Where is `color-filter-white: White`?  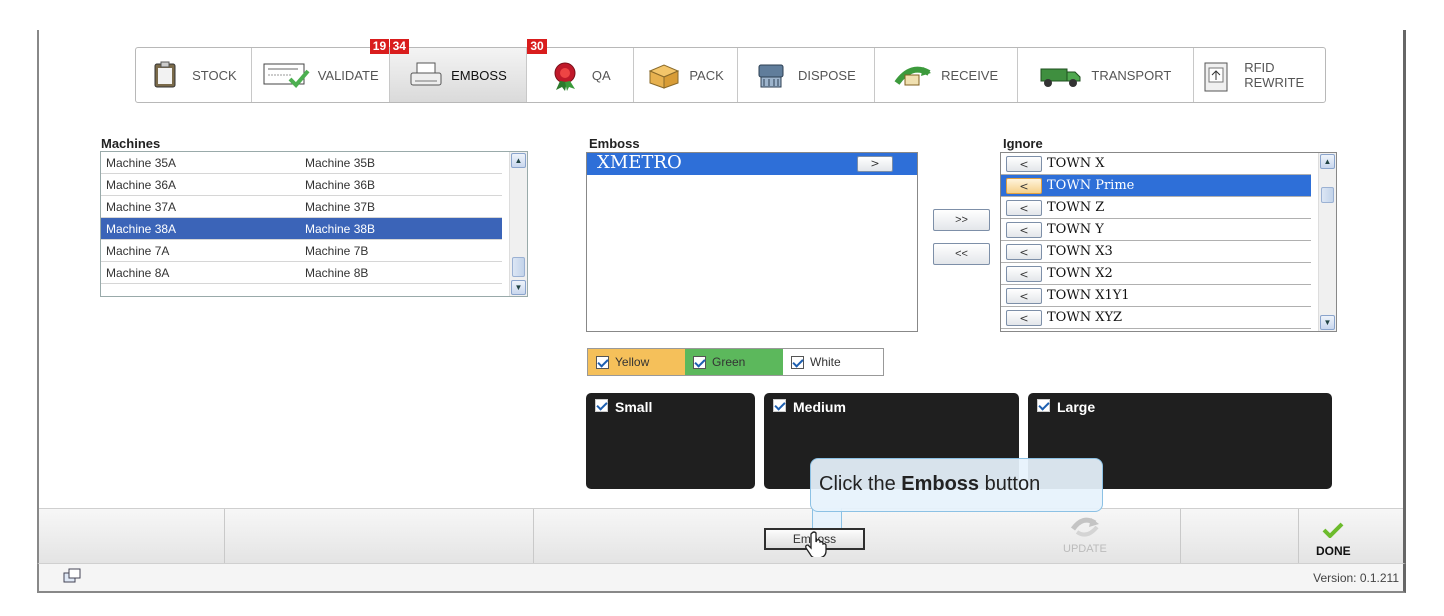
color-filter-white: White is located at coordinates (833, 362).